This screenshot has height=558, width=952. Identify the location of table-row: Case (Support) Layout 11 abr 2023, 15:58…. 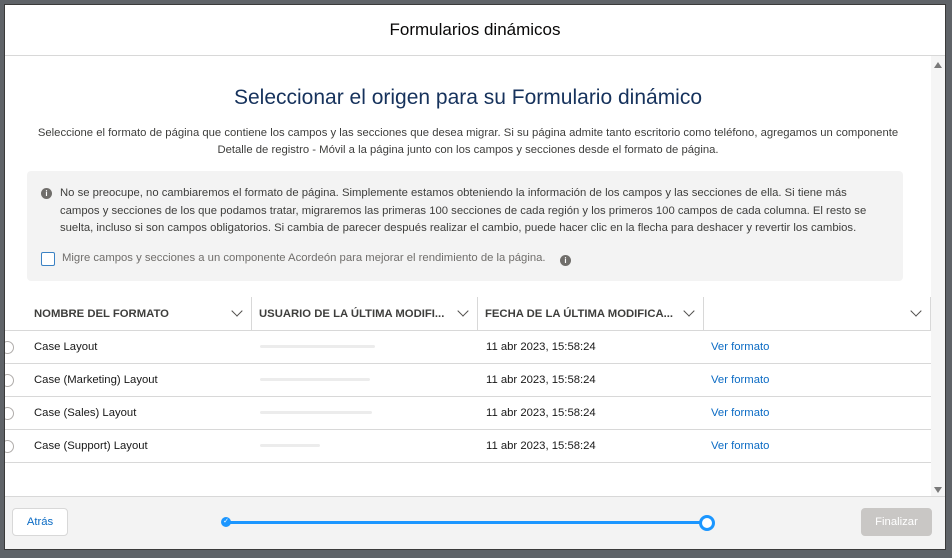
(468, 446).